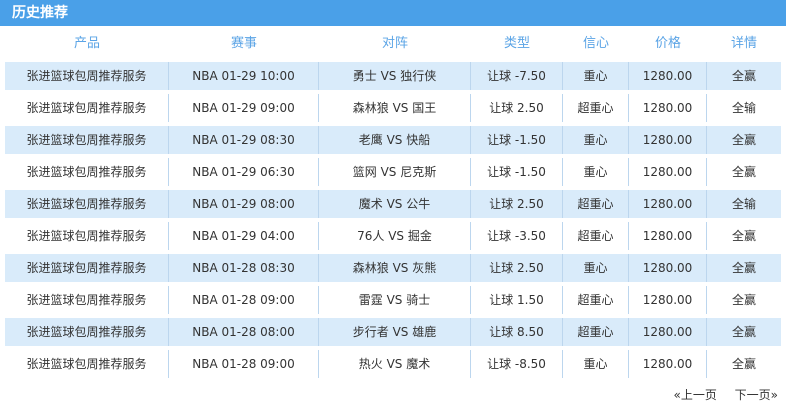  Describe the element at coordinates (743, 43) in the screenshot. I see `header-result: 详情` at that location.